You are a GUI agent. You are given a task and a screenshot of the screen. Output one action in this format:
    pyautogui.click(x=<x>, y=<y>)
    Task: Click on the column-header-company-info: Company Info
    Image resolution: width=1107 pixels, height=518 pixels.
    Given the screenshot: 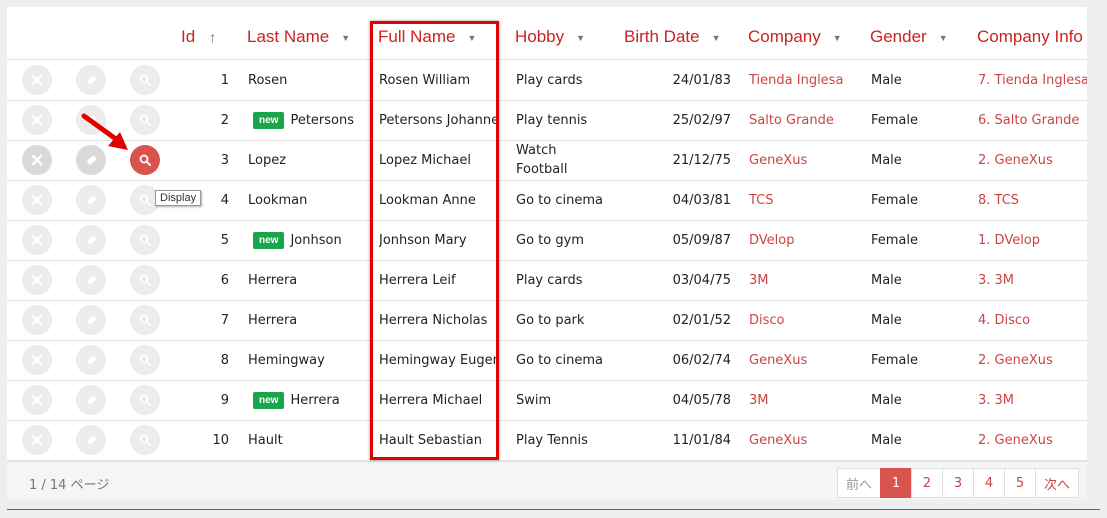 What is the action you would take?
    pyautogui.click(x=1030, y=38)
    